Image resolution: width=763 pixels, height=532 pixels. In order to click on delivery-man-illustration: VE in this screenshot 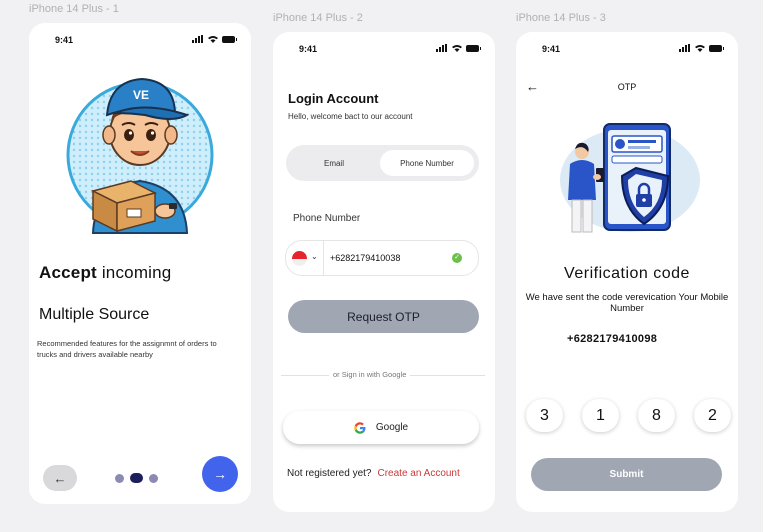, I will do `click(140, 155)`.